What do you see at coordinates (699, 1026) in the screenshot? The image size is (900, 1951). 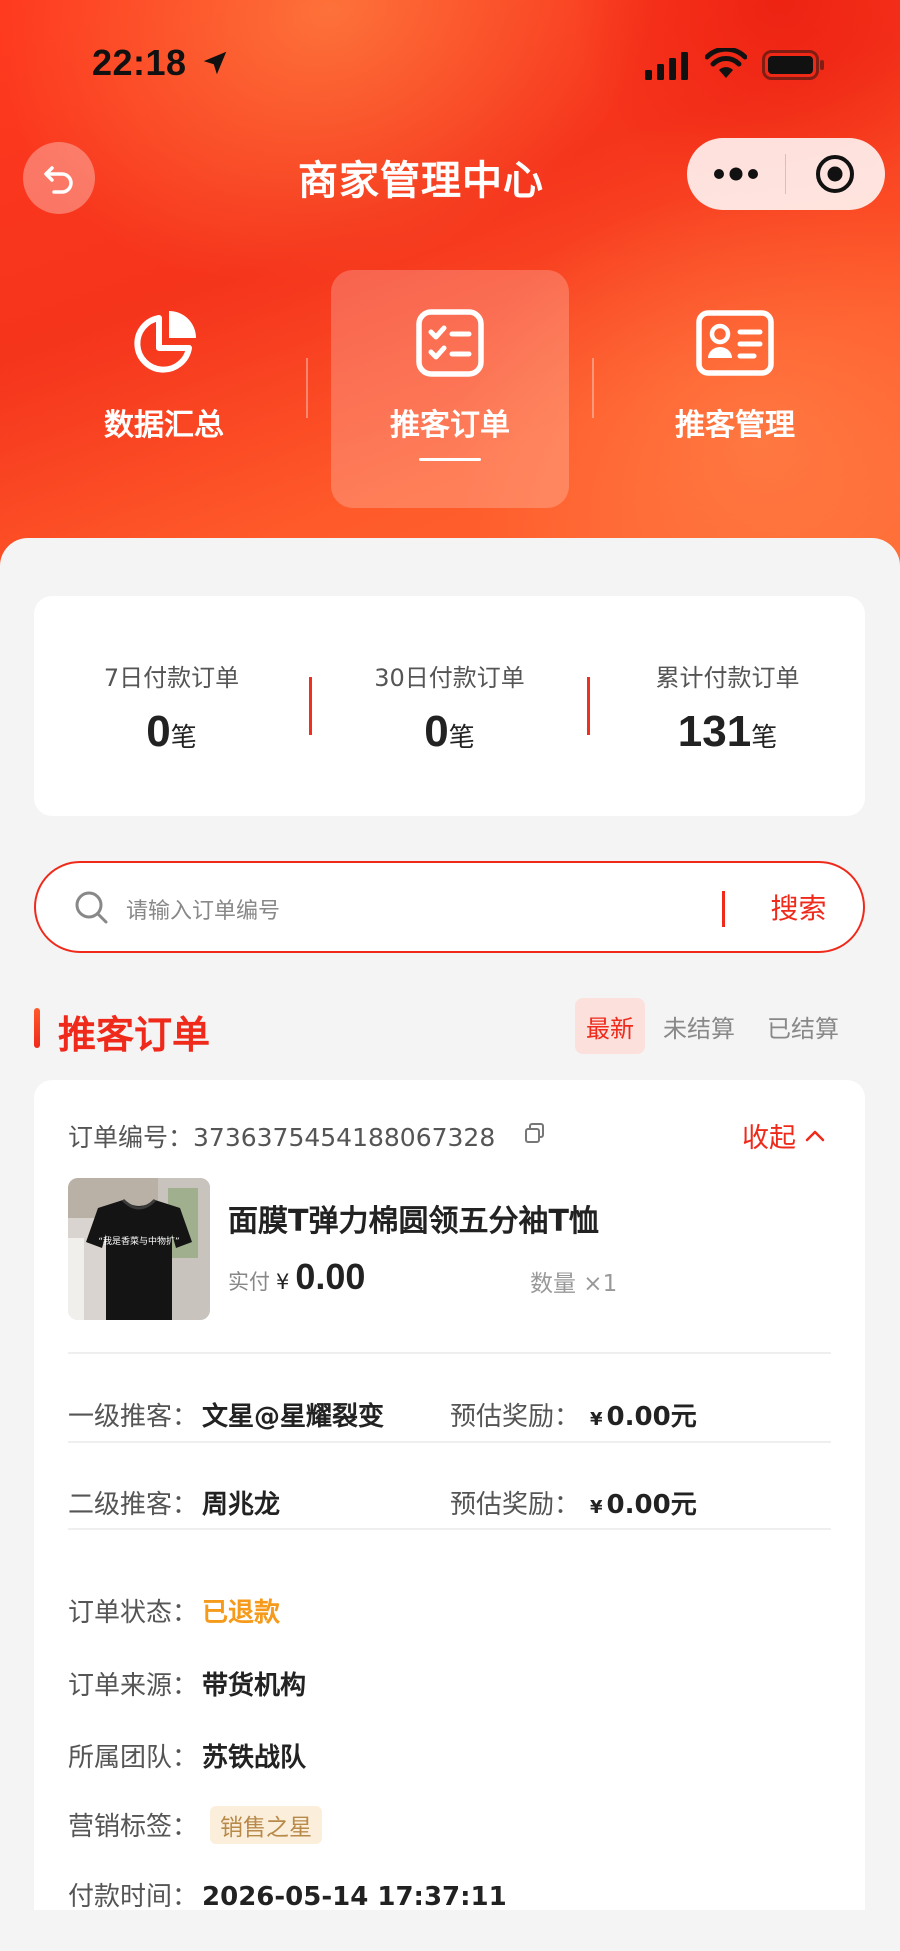 I see `filter-unsettled: 未结算` at bounding box center [699, 1026].